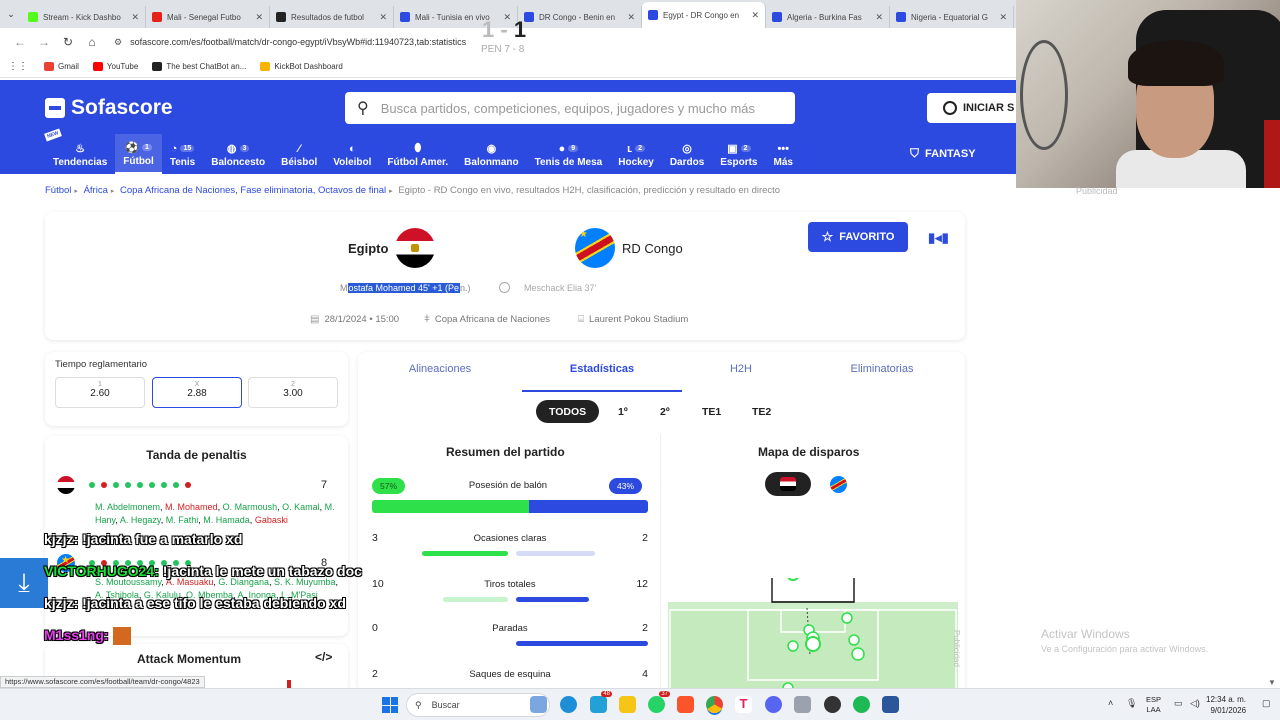 The width and height of the screenshot is (1280, 720). I want to click on browser-tab: Stream - Kick Dashbo ✕, so click(84, 17).